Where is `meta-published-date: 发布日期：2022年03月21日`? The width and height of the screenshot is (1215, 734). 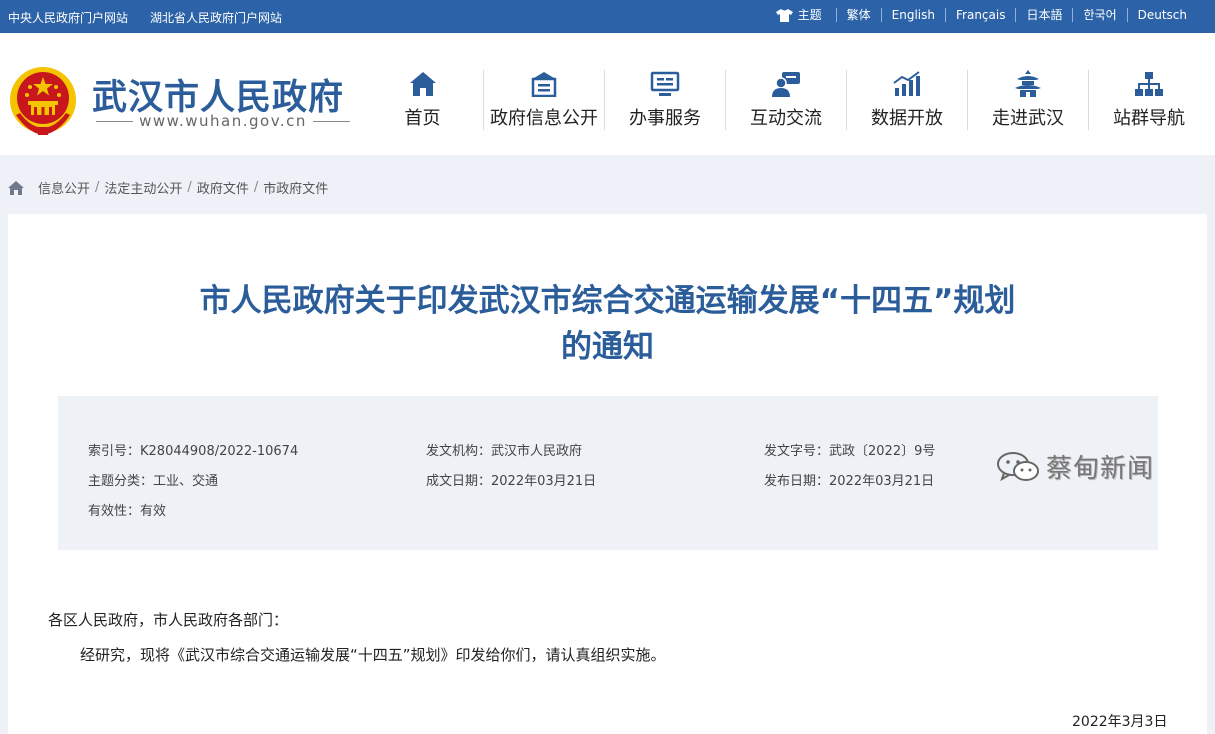 meta-published-date: 发布日期：2022年03月21日 is located at coordinates (849, 481).